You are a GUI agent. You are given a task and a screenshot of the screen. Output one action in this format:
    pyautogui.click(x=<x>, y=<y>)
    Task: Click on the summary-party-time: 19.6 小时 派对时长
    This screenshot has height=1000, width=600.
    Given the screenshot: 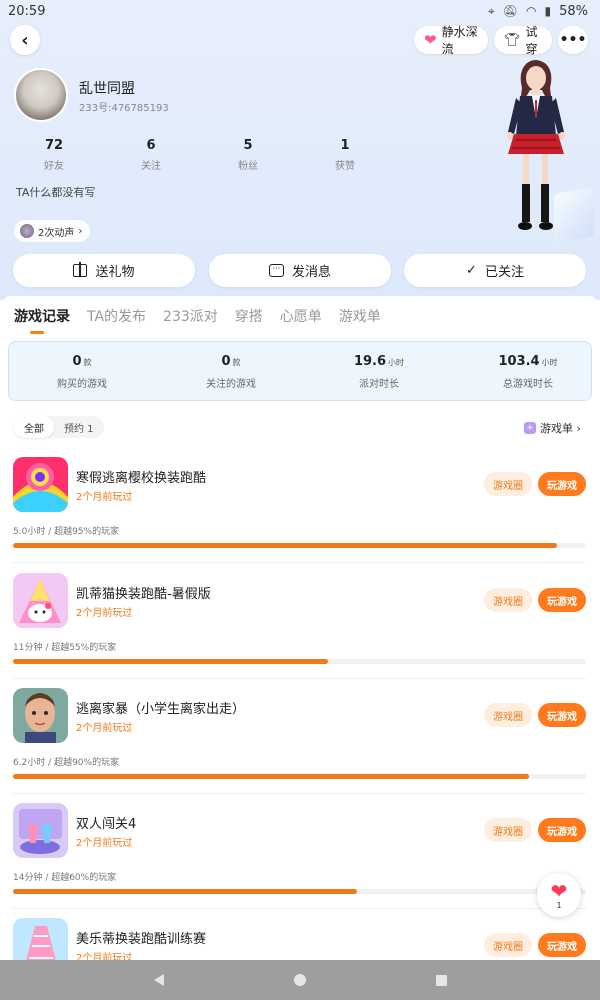 What is the action you would take?
    pyautogui.click(x=379, y=372)
    